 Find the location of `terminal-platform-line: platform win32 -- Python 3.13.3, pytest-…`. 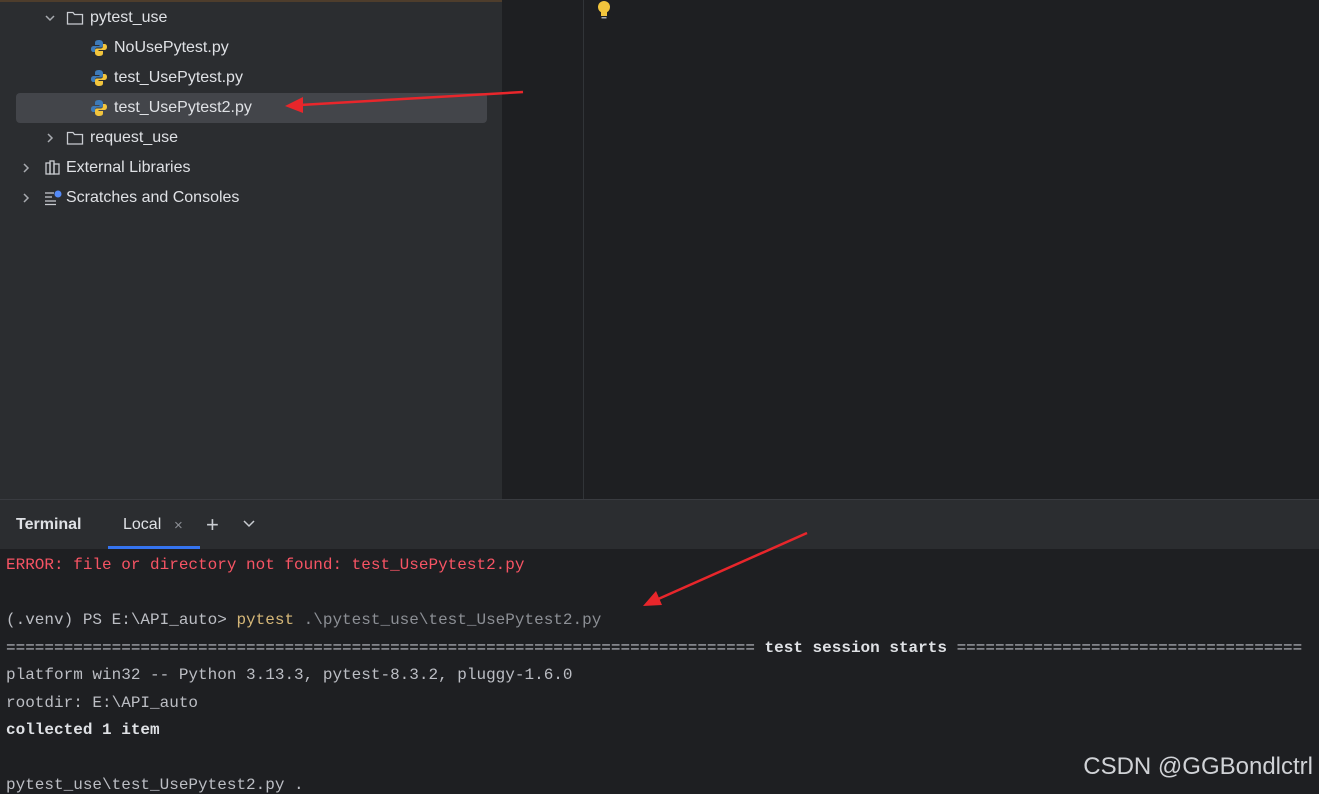

terminal-platform-line: platform win32 -- Python 3.13.3, pytest-… is located at coordinates (289, 675).